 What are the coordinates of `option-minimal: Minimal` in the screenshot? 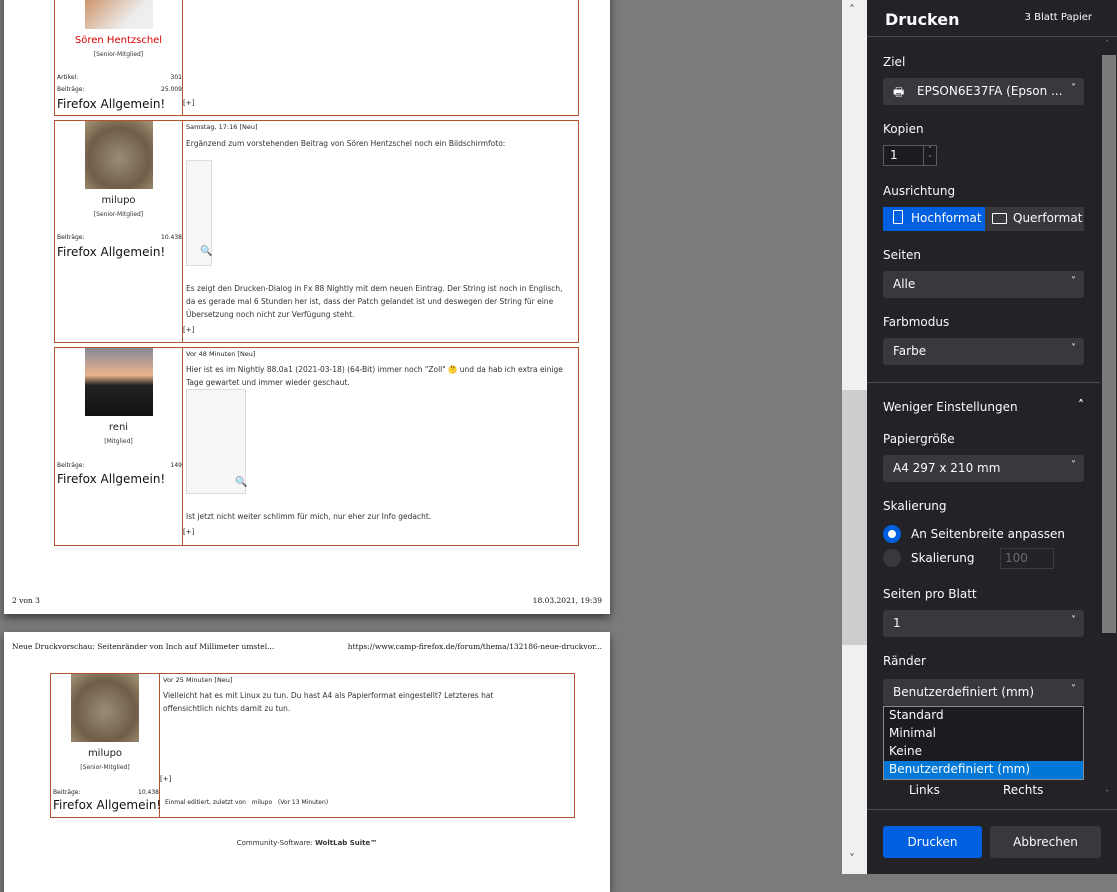 It's located at (983, 734).